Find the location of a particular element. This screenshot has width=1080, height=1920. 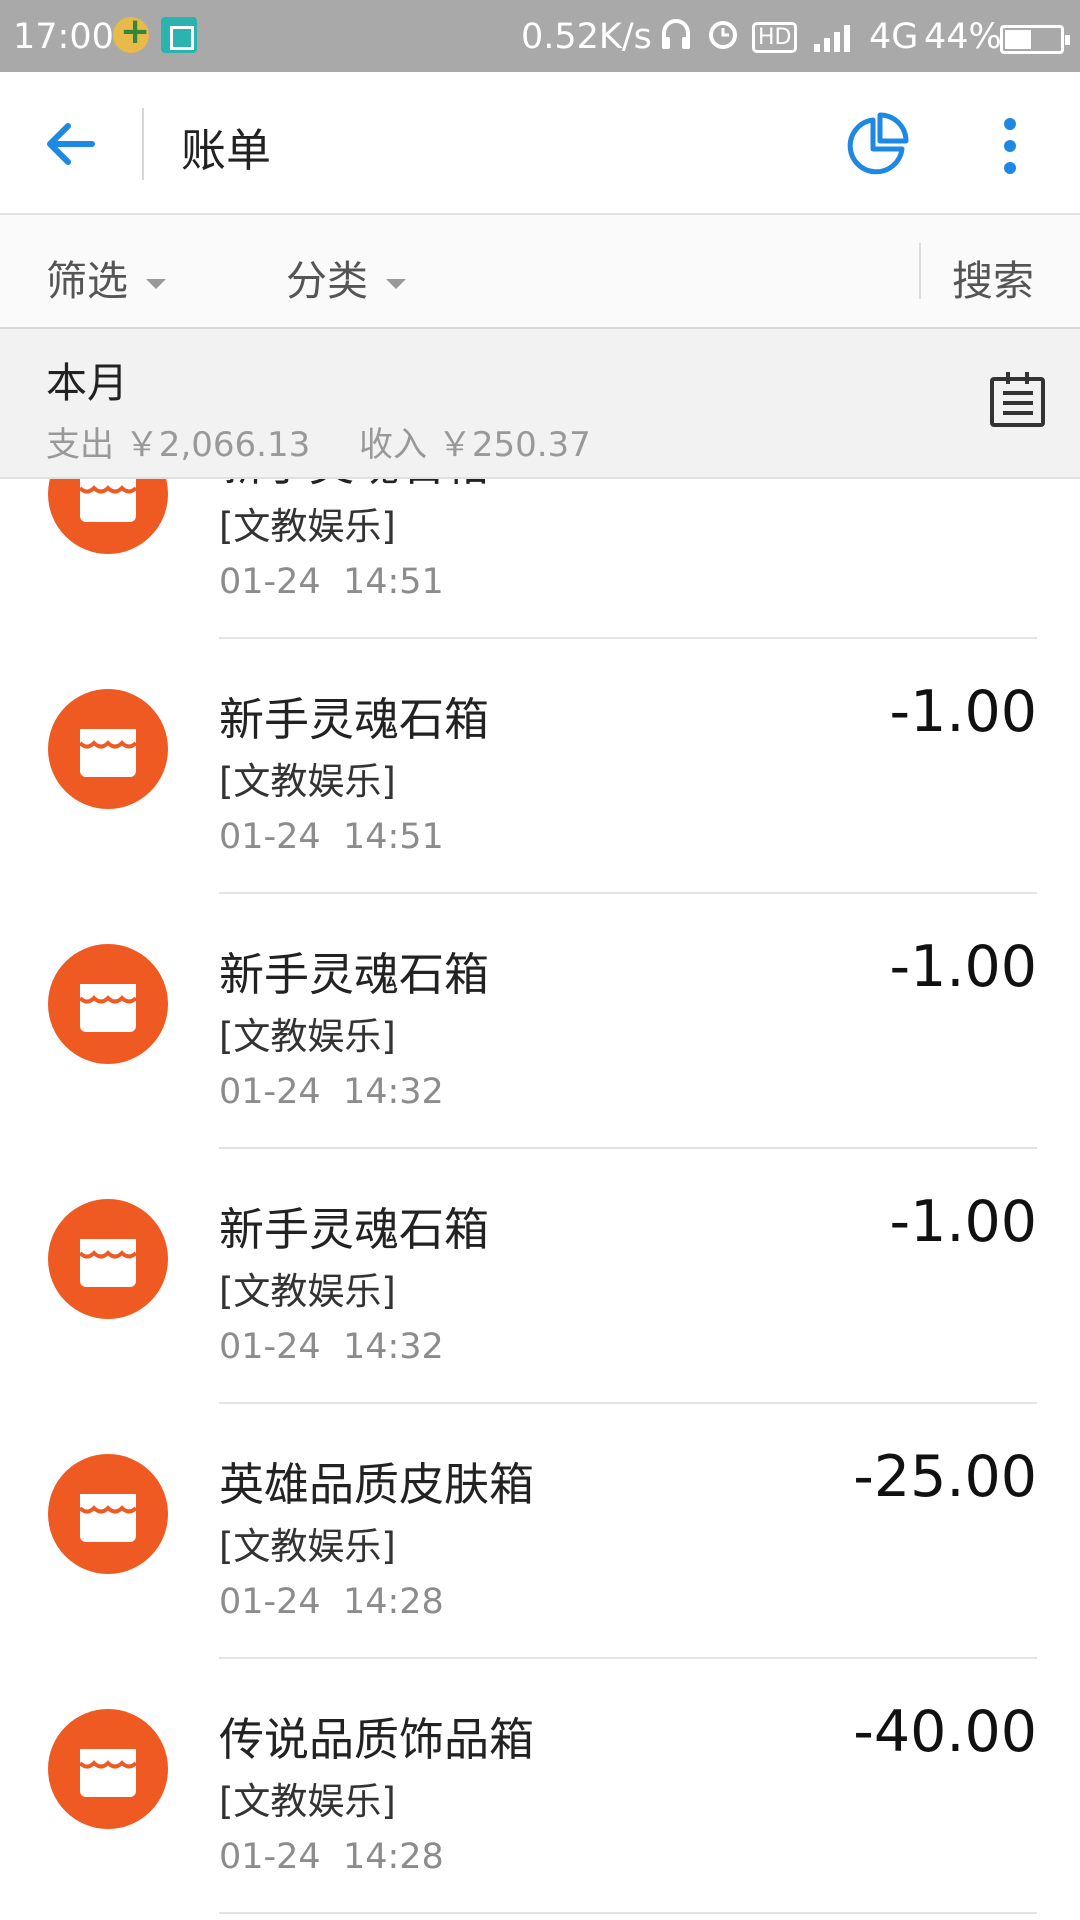

hd-icon: HD is located at coordinates (775, 37).